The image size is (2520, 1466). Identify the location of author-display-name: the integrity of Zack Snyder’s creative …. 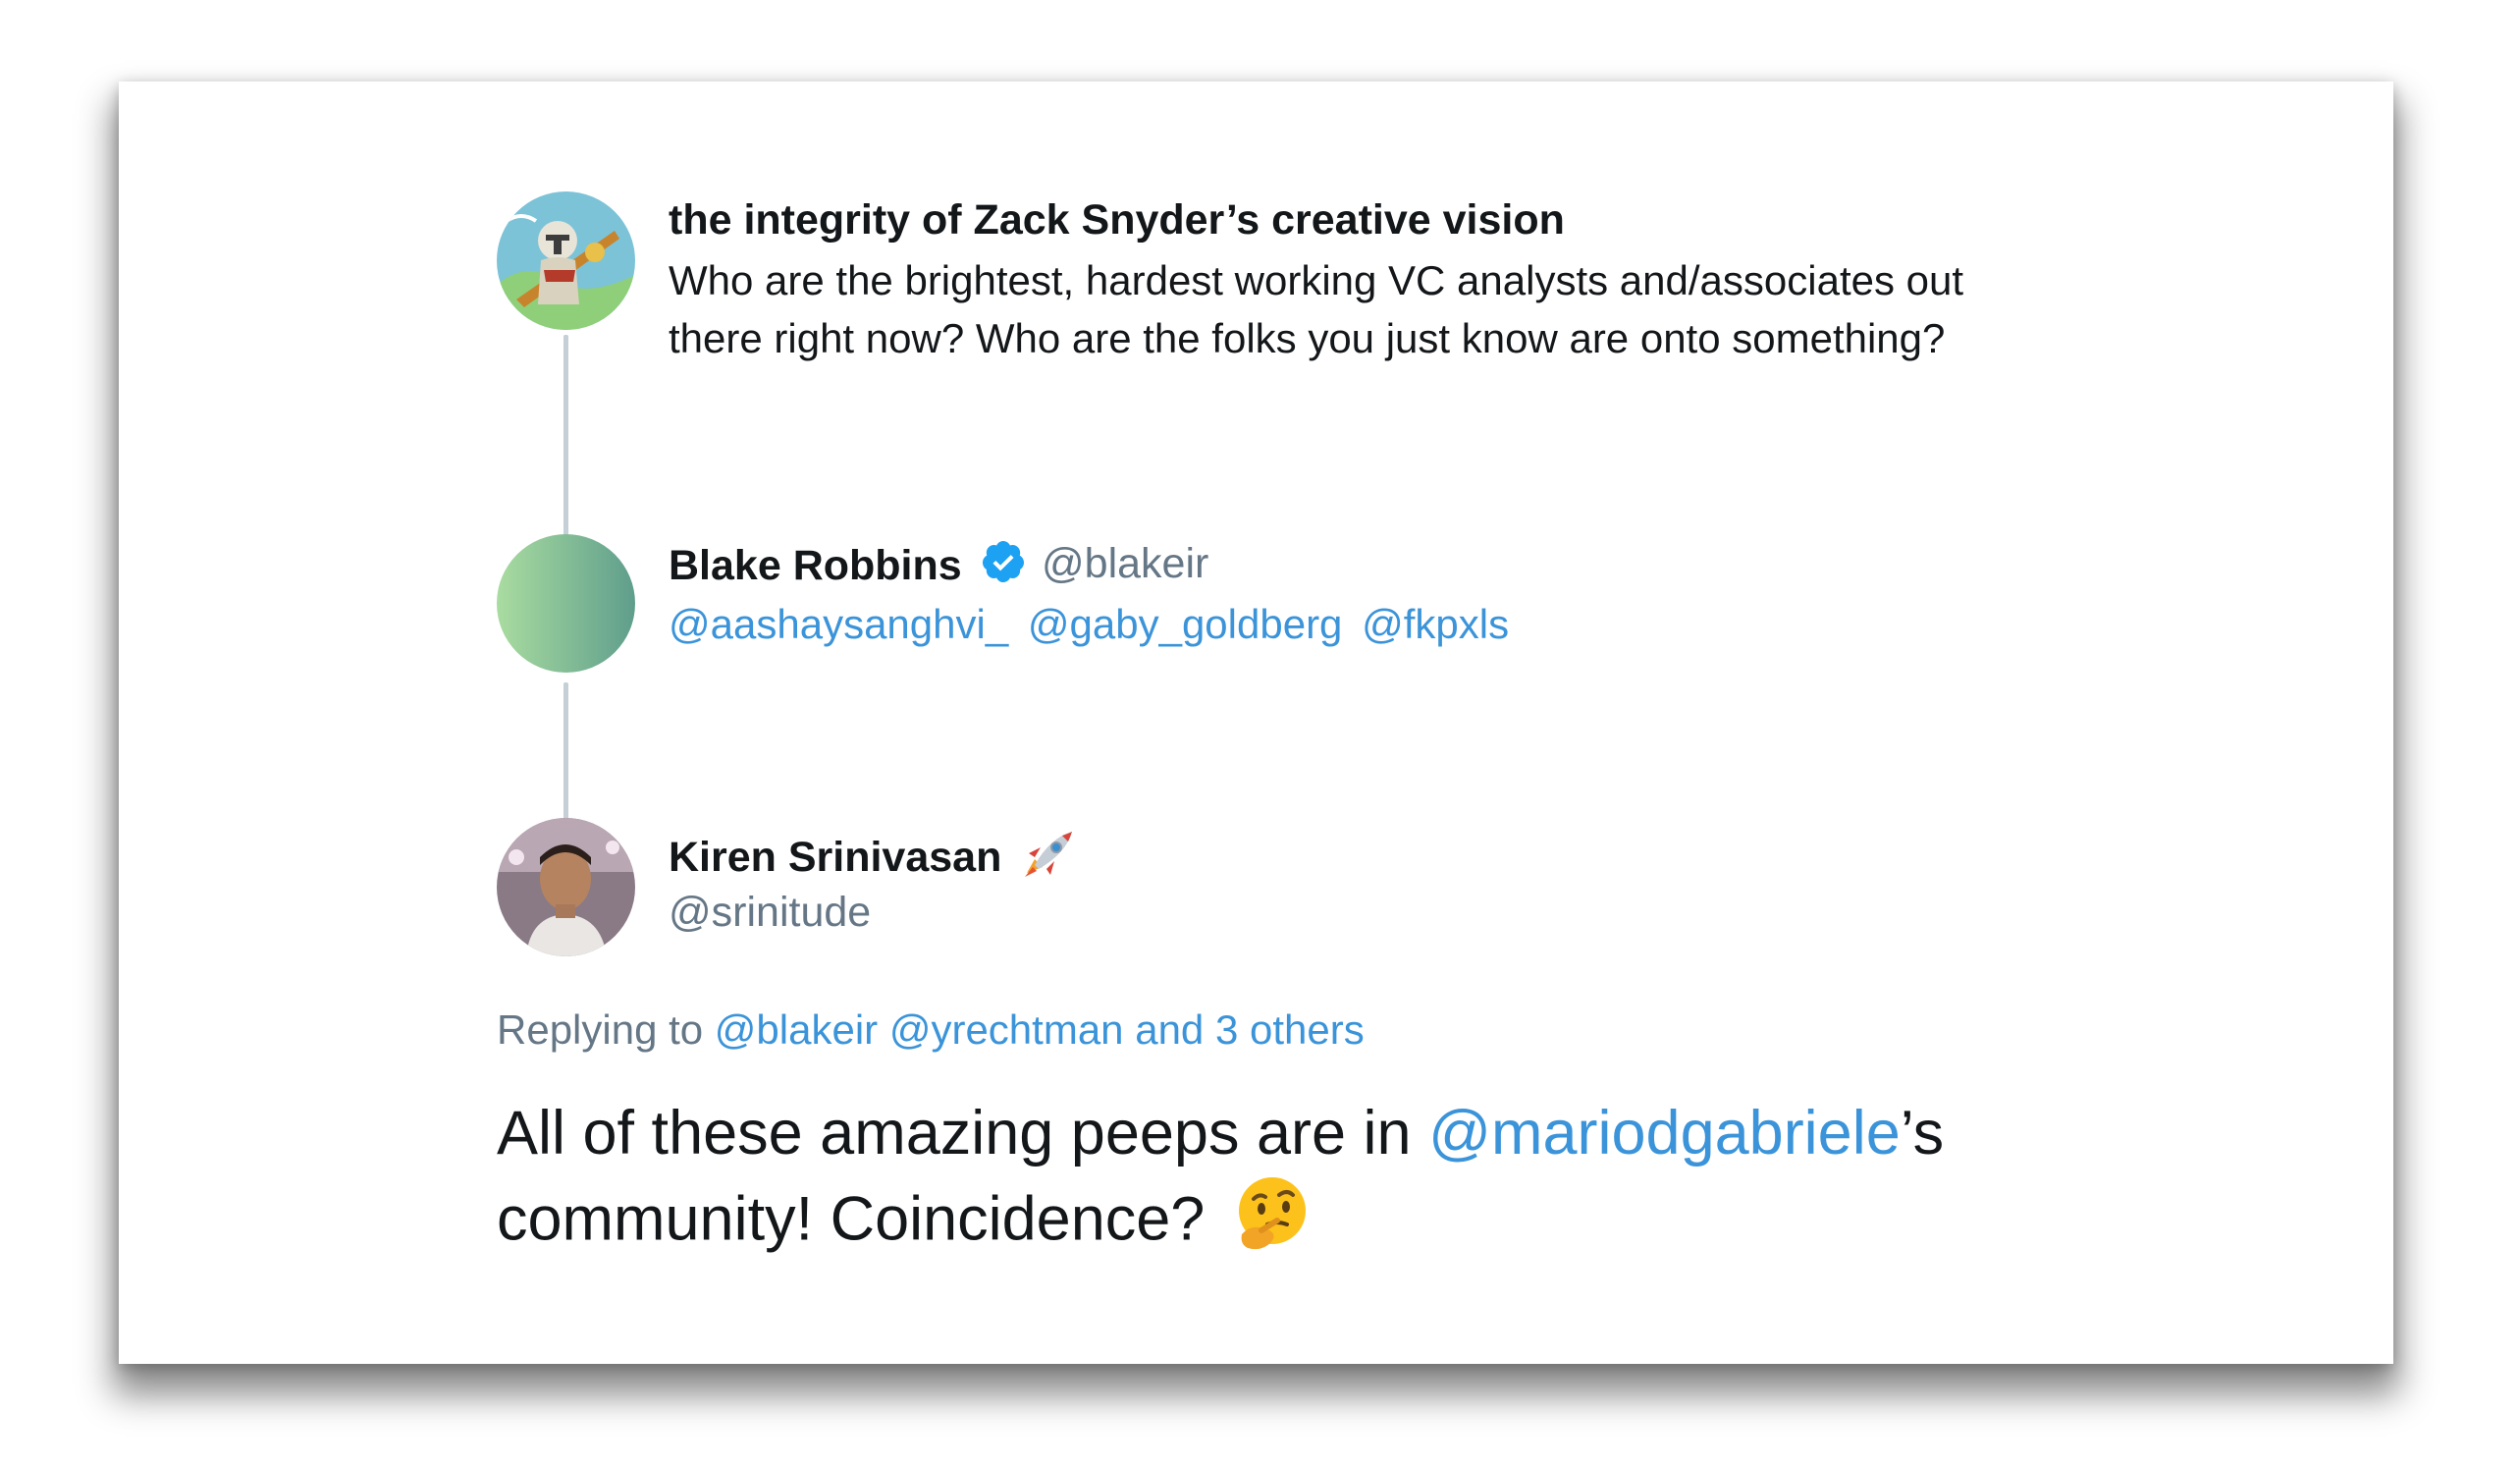
(1117, 219).